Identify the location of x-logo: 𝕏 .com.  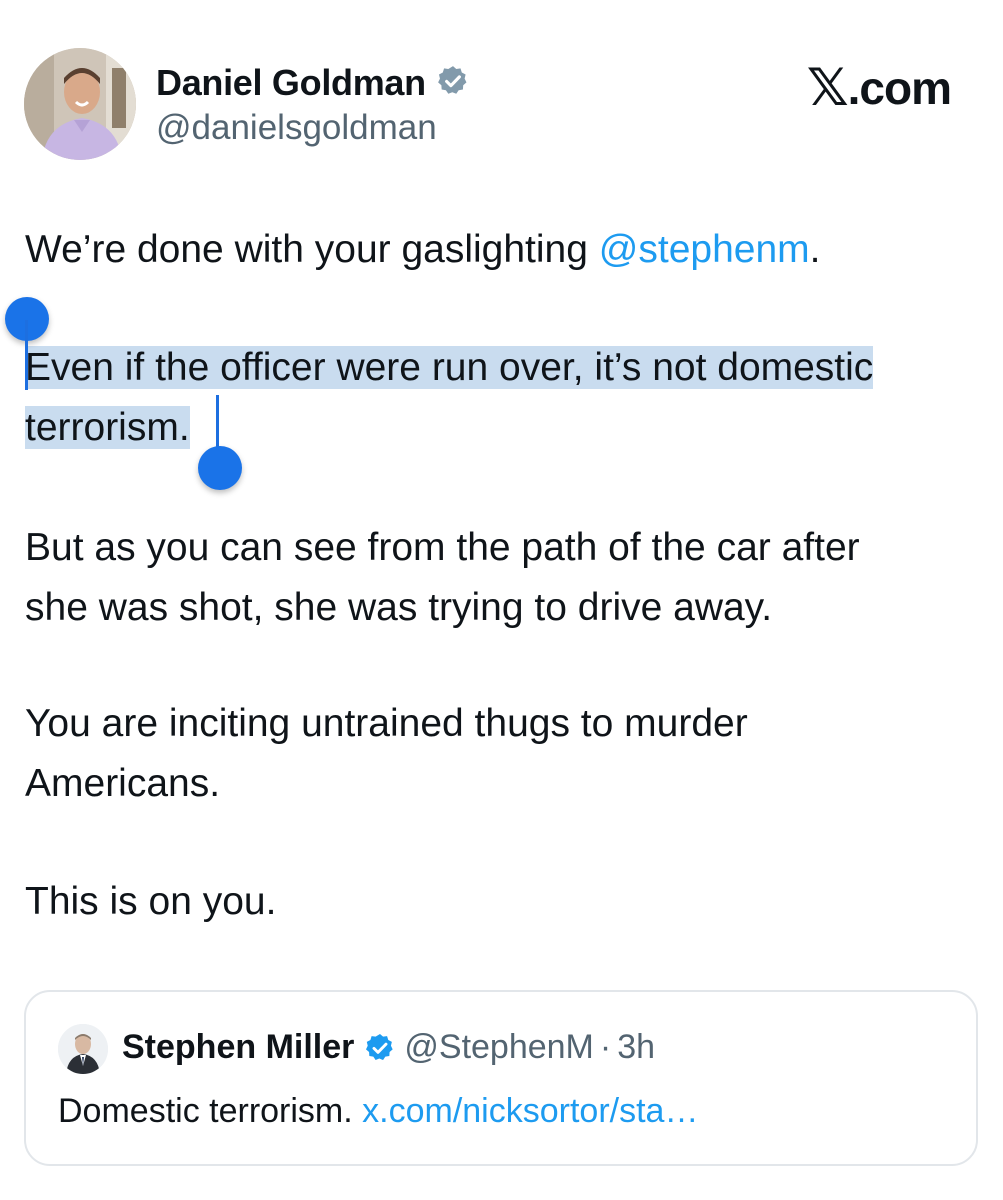
(879, 88).